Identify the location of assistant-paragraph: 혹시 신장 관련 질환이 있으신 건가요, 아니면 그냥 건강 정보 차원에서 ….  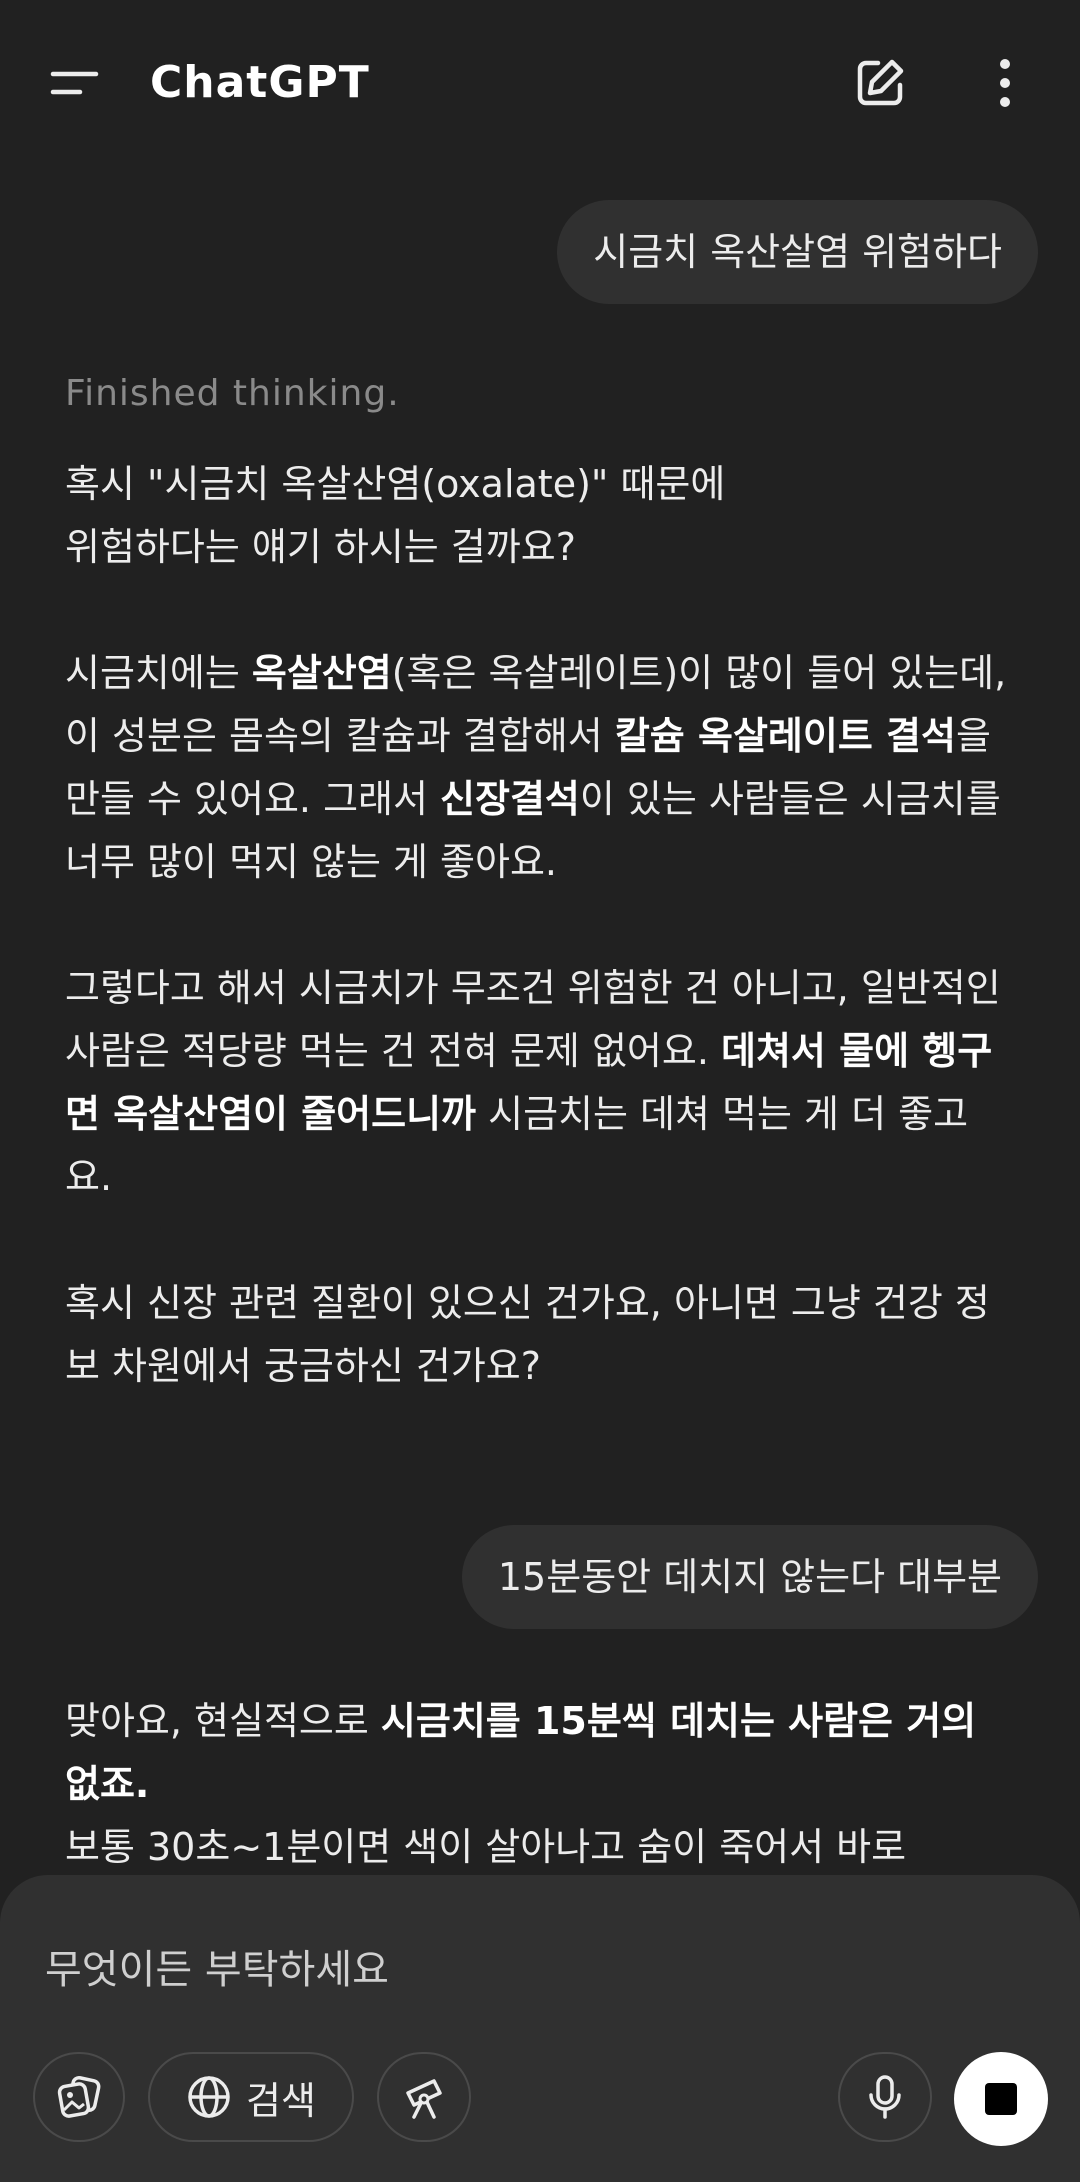
(540, 1335).